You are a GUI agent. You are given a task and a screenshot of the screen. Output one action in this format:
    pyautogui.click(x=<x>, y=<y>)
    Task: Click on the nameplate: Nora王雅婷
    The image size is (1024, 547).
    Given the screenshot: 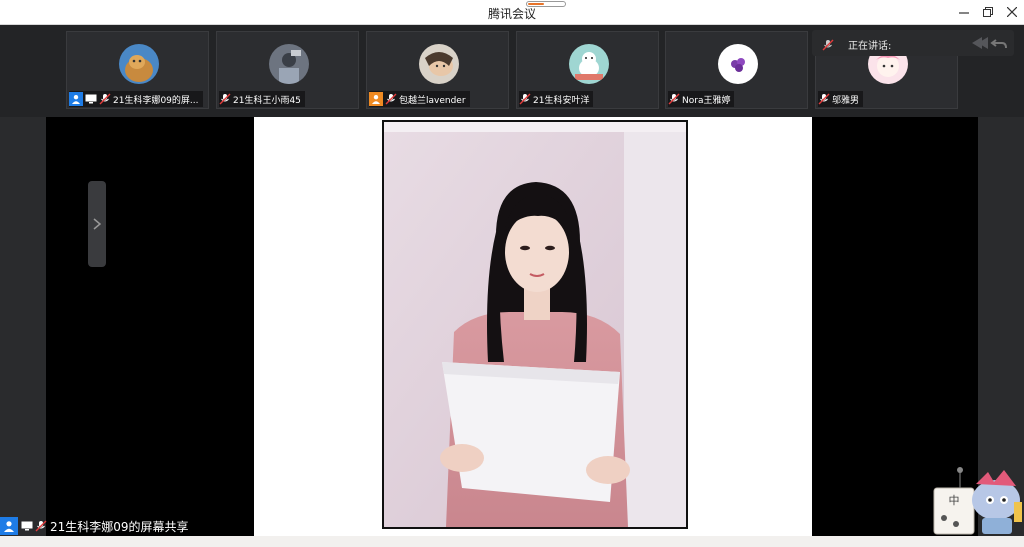 What is the action you would take?
    pyautogui.click(x=701, y=99)
    